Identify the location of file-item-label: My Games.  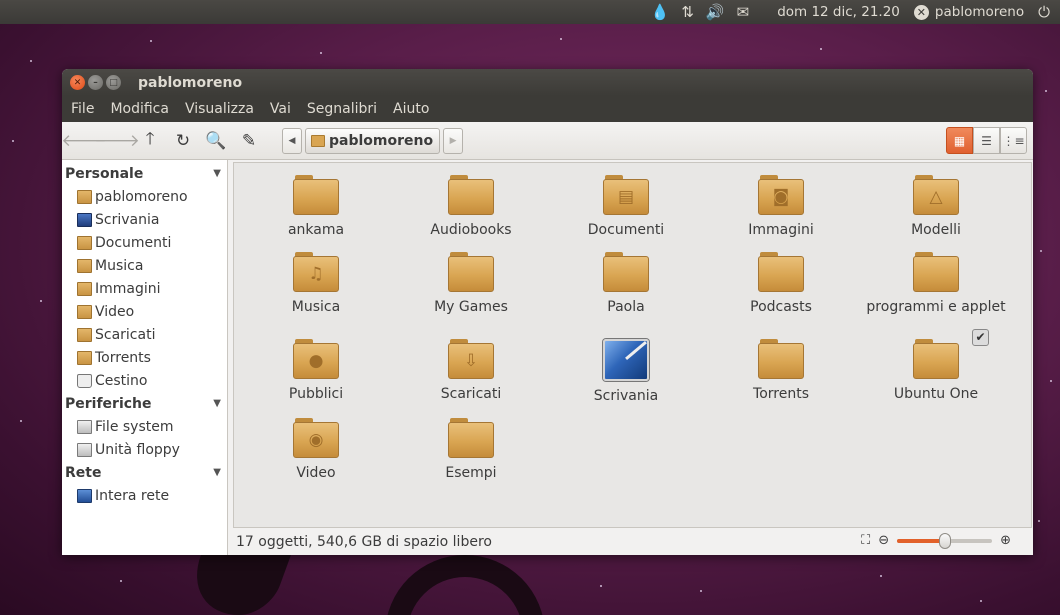
(471, 307).